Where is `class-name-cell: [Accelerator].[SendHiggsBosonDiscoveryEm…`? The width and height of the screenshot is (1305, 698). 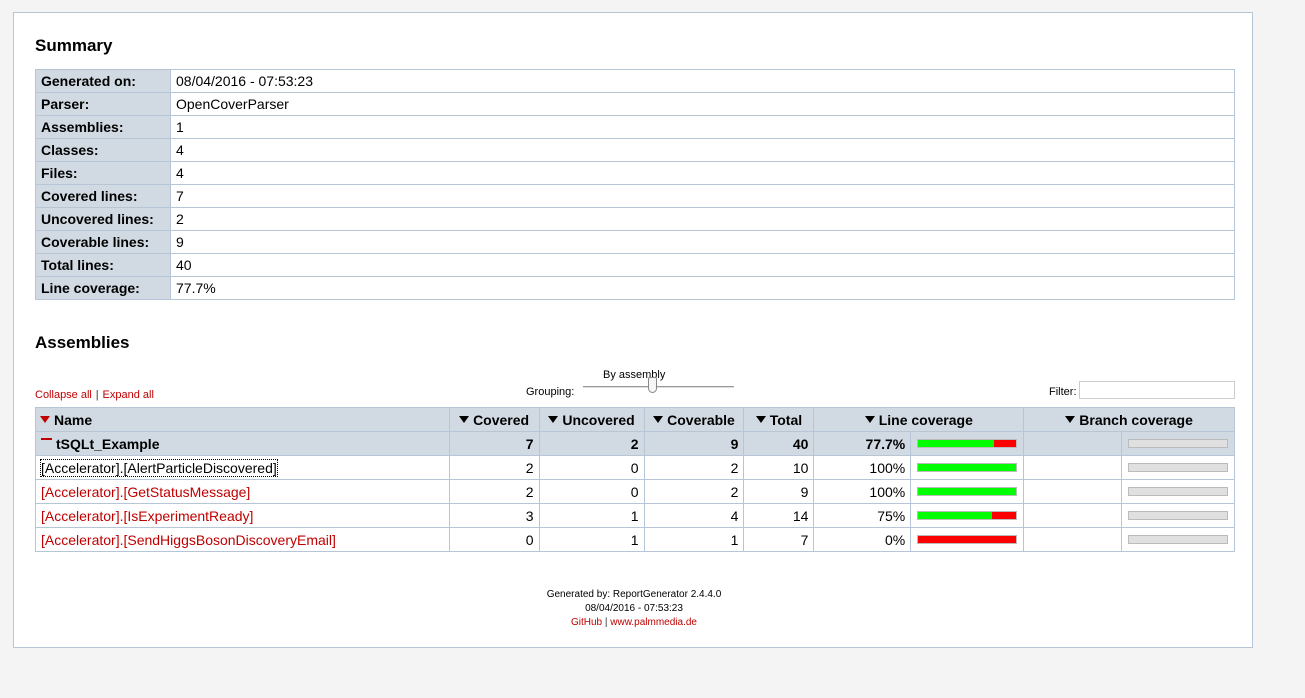
class-name-cell: [Accelerator].[SendHiggsBosonDiscoveryEm… is located at coordinates (242, 539).